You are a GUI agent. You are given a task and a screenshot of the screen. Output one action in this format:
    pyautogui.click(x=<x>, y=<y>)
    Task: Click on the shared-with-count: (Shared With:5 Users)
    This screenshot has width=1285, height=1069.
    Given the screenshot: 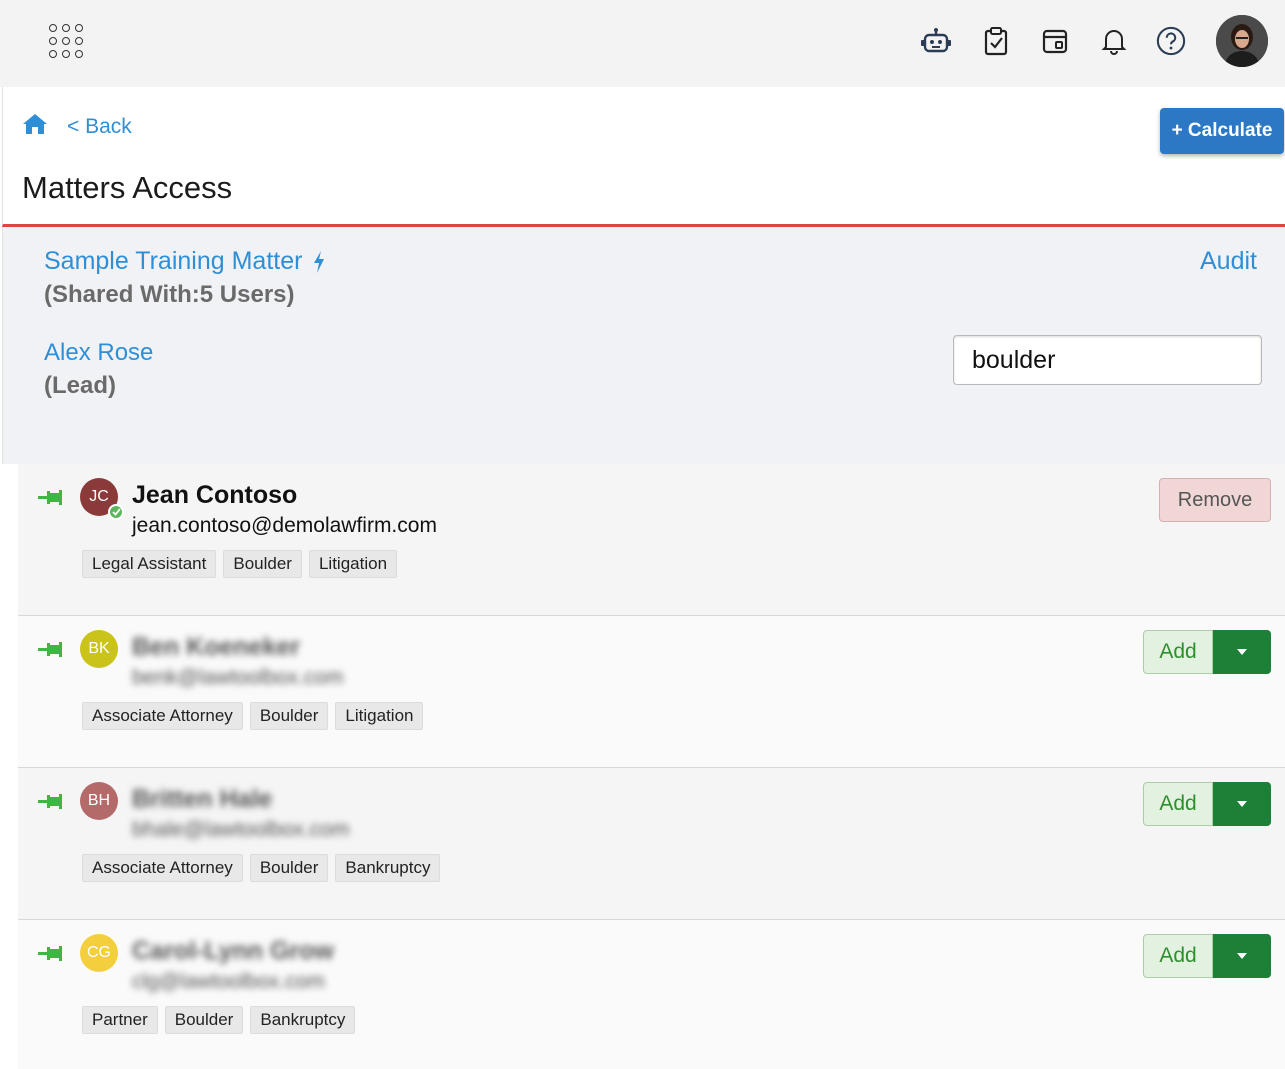 What is the action you would take?
    pyautogui.click(x=169, y=294)
    